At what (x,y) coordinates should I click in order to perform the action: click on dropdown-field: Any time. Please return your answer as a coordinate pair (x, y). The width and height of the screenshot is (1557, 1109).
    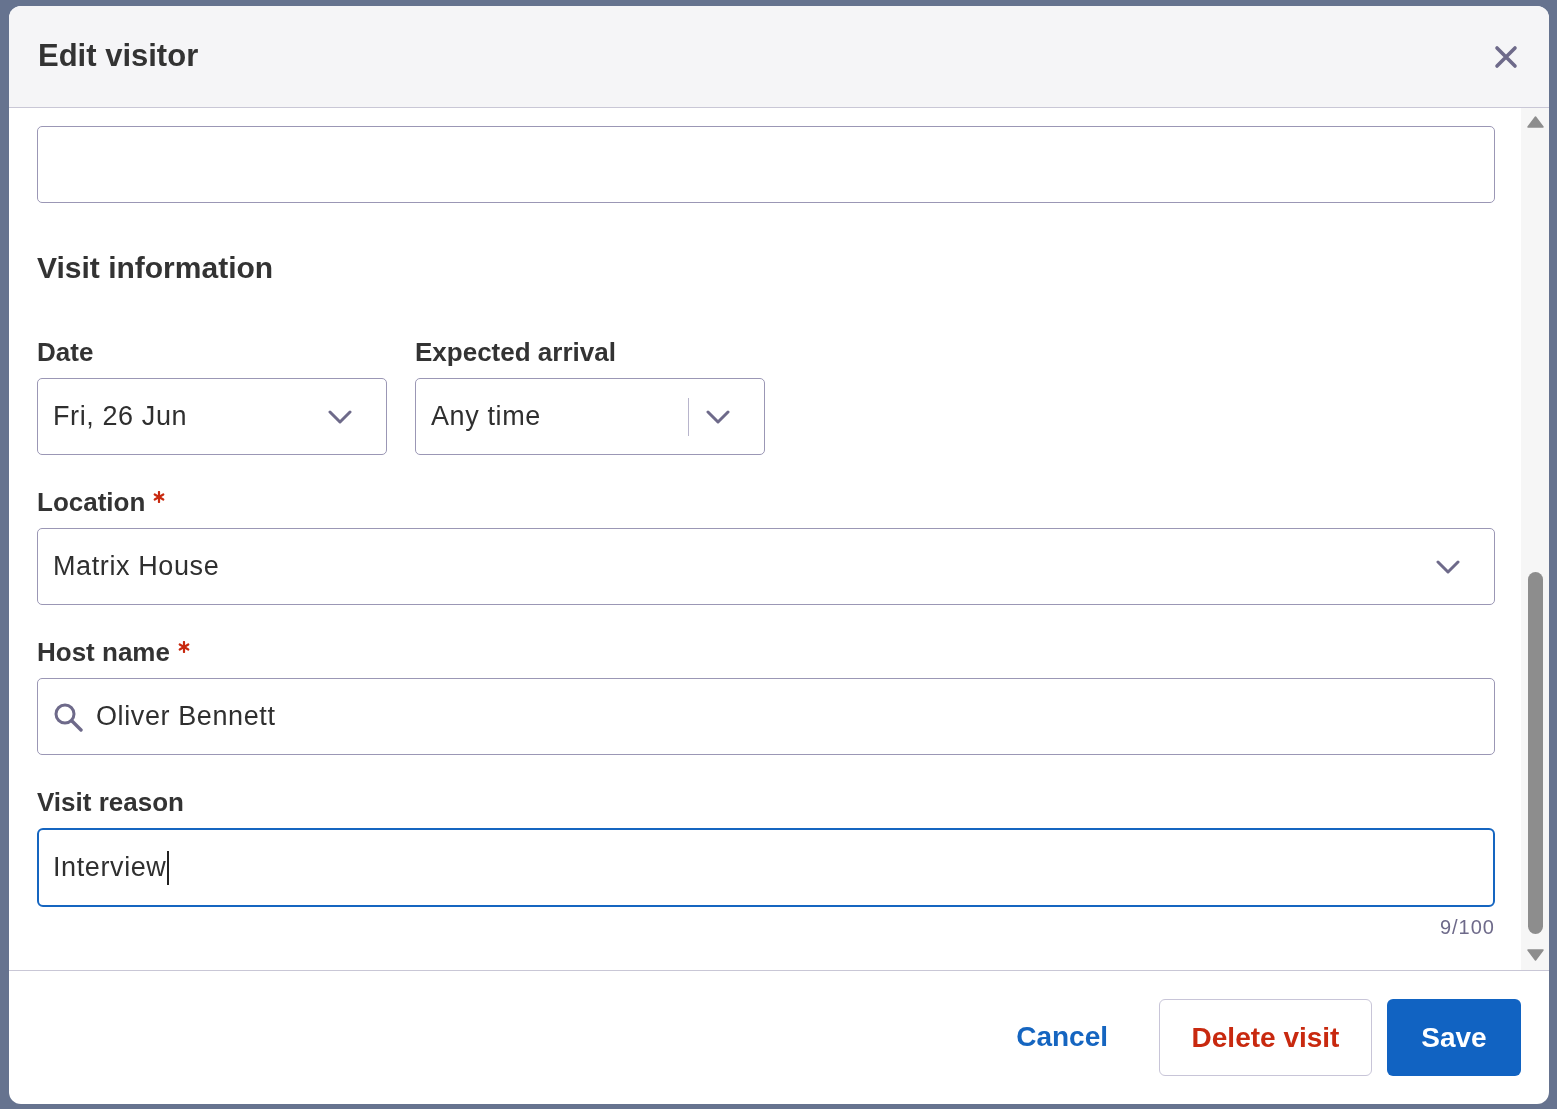
    Looking at the image, I should click on (590, 416).